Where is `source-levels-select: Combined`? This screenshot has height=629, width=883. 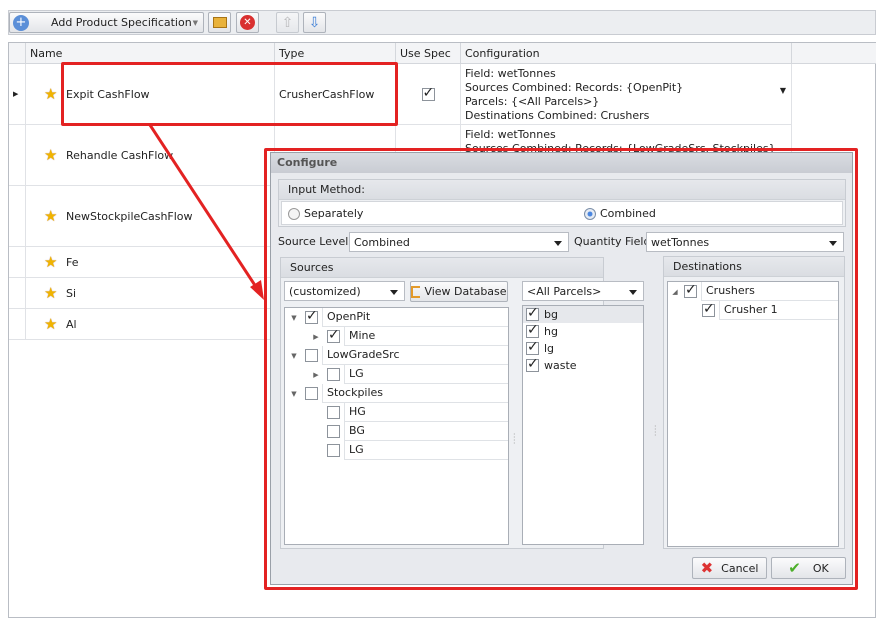 source-levels-select: Combined is located at coordinates (459, 242).